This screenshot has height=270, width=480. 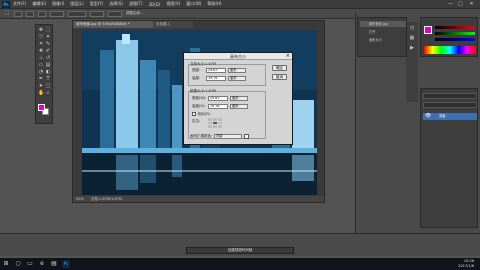 I want to click on ext-color-select: 背景, so click(x=228, y=136).